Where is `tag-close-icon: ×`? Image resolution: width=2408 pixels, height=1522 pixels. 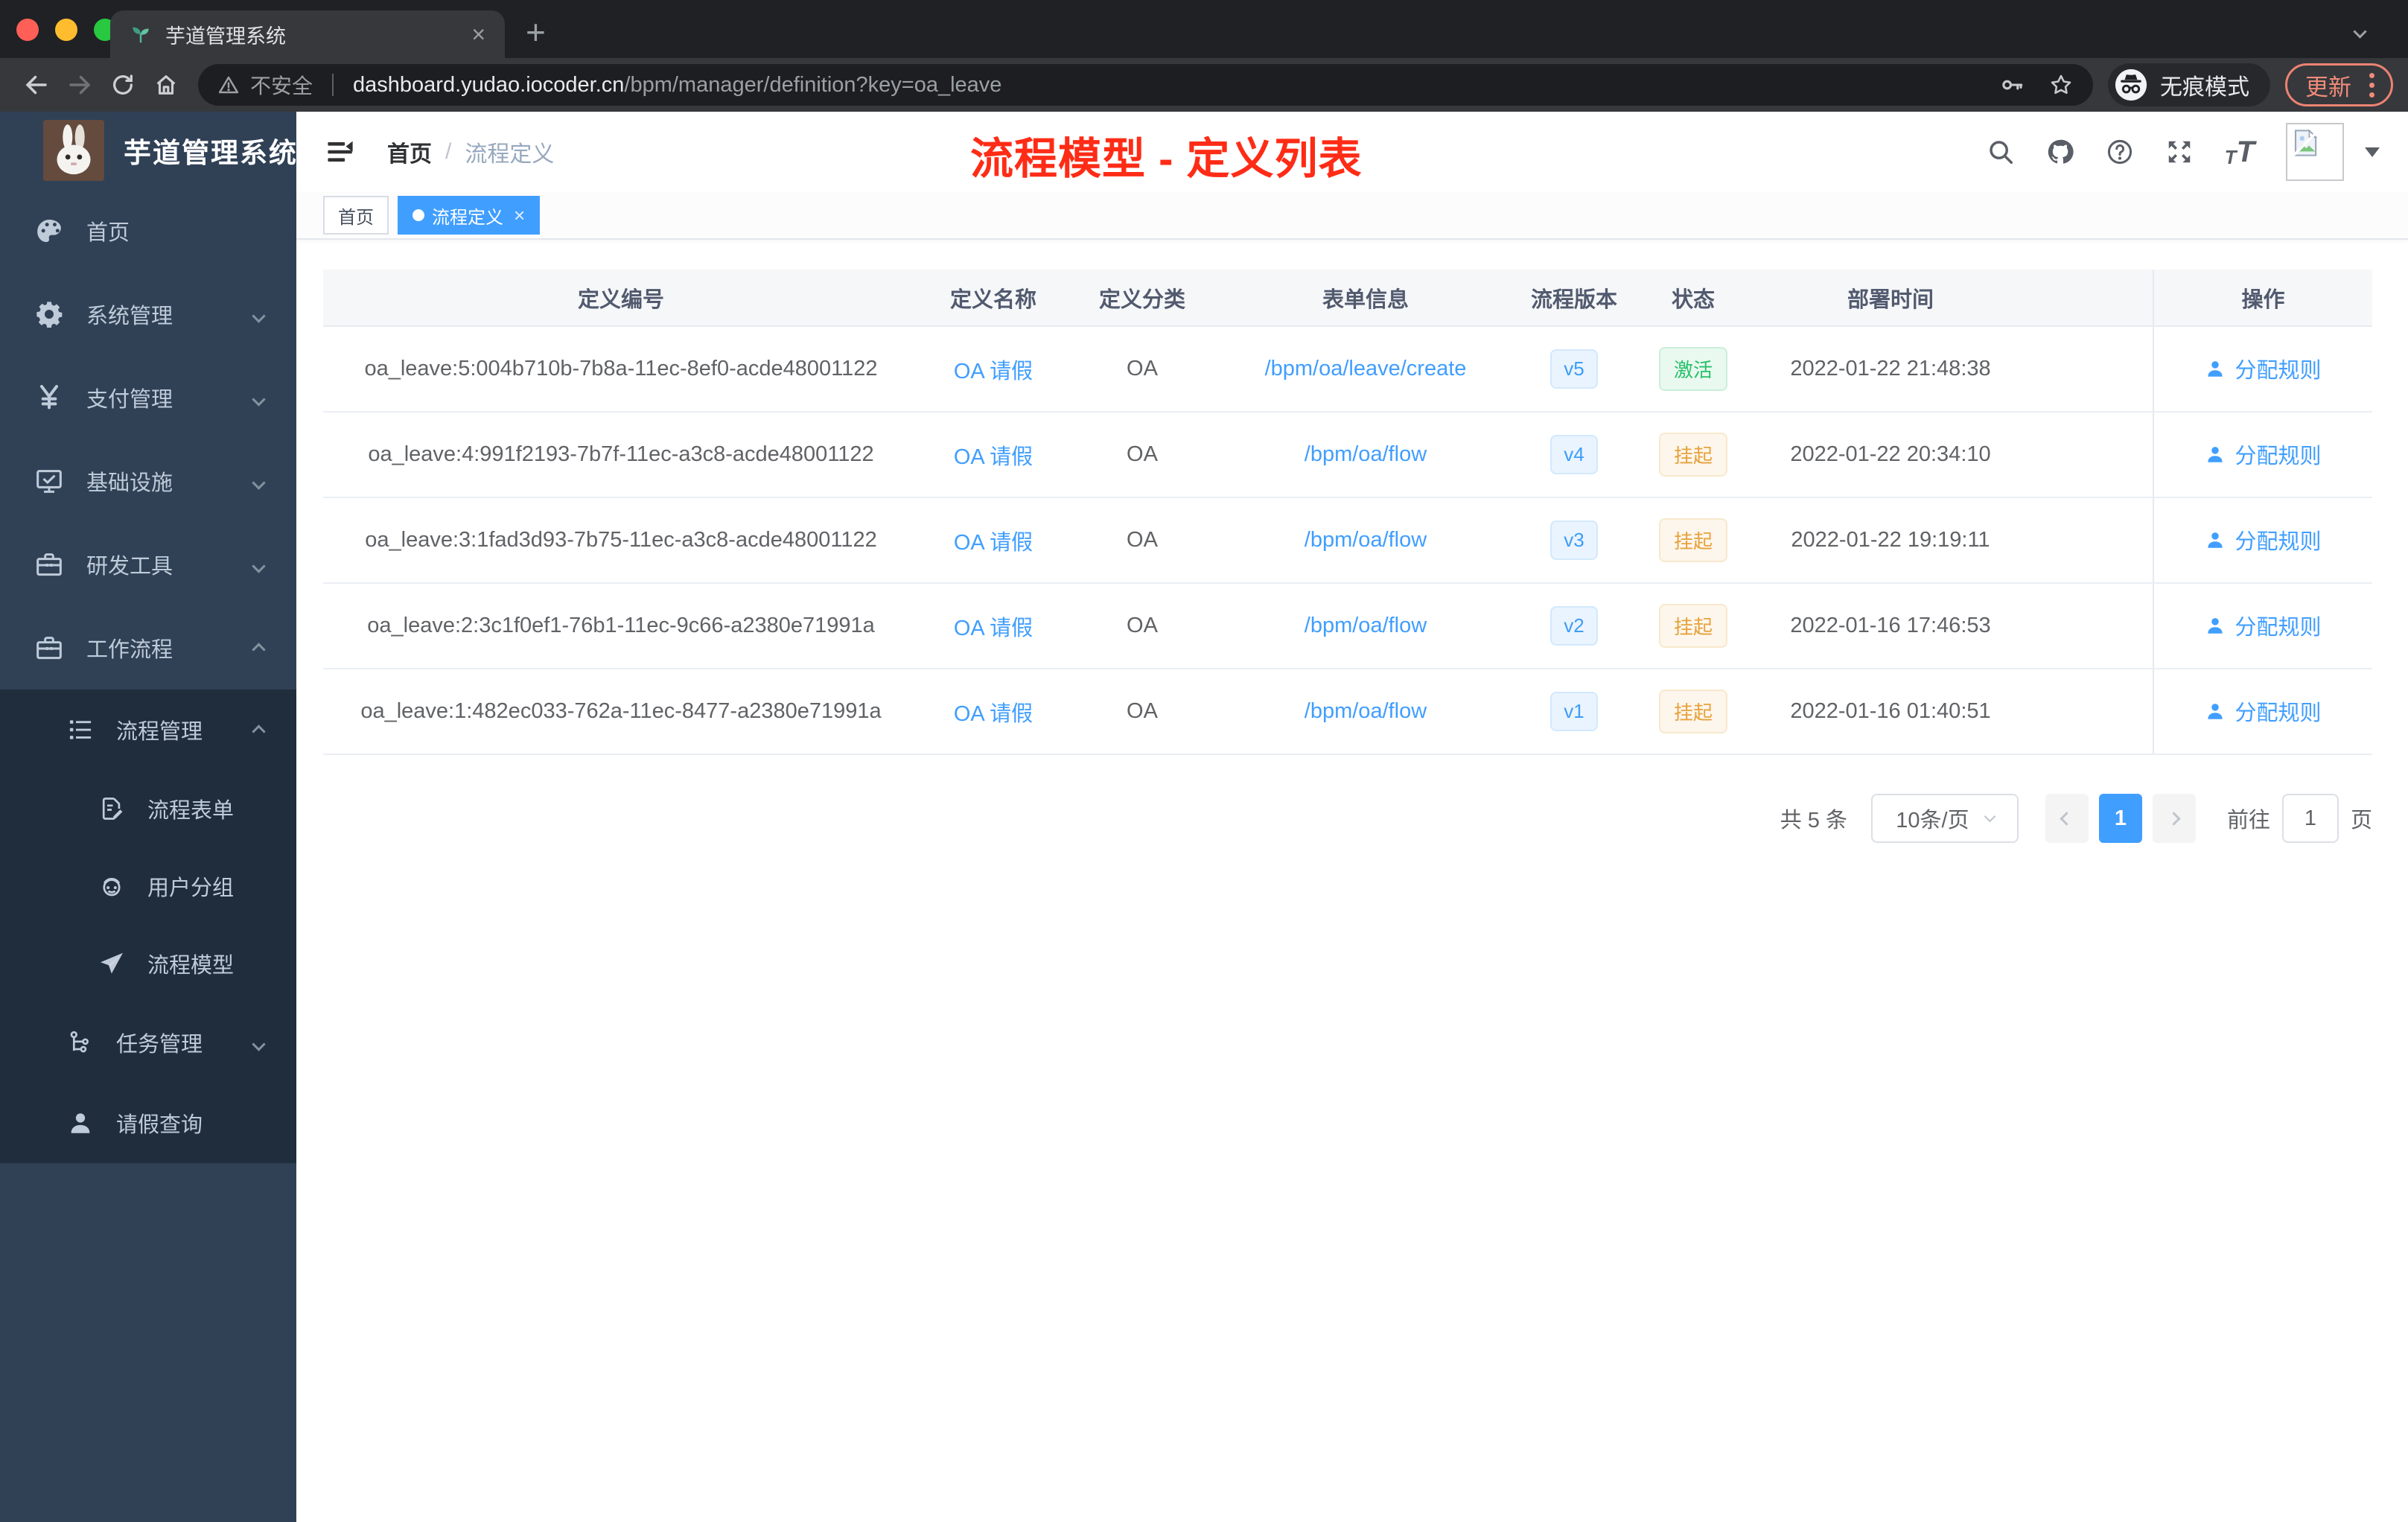
tag-close-icon: × is located at coordinates (519, 215).